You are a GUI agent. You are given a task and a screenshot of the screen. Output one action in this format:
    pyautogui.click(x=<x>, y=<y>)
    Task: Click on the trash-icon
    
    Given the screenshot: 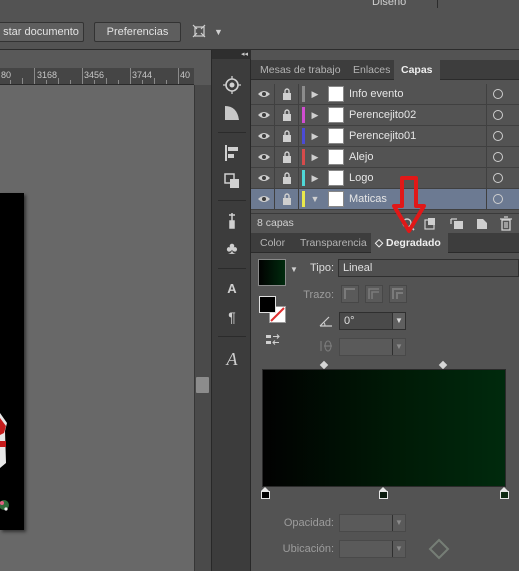 What is the action you would take?
    pyautogui.click(x=506, y=223)
    